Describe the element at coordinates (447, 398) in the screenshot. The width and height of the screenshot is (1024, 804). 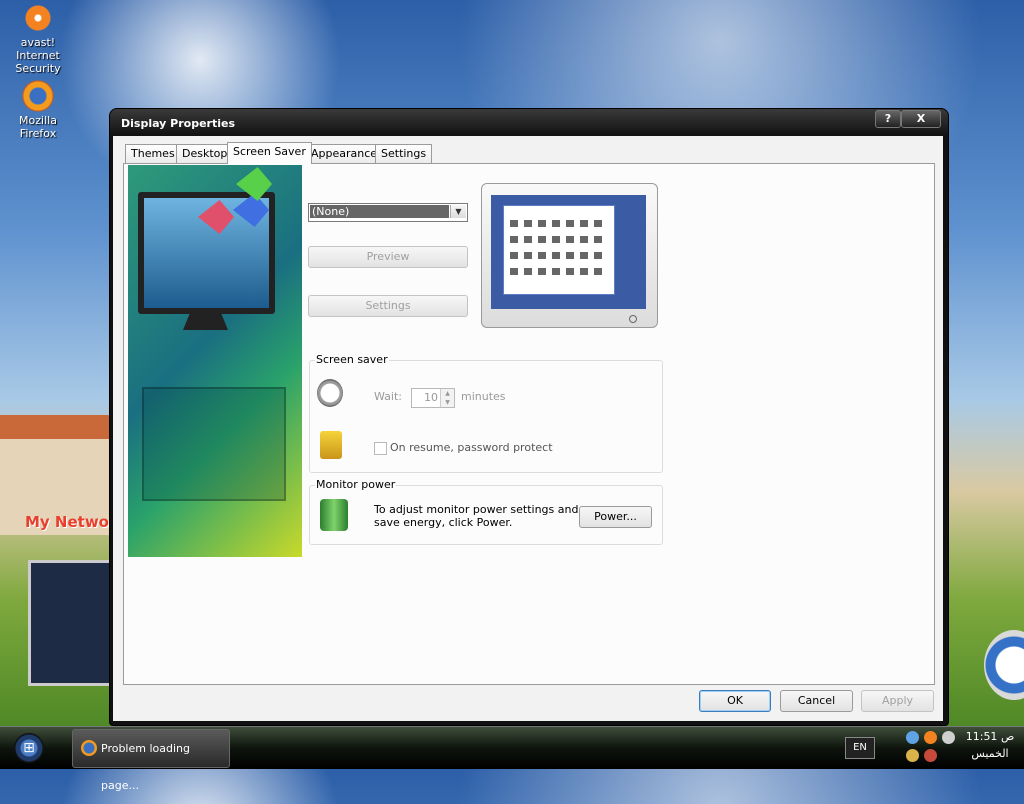
I see `spinner-arrows-icon: ▲ ▼` at that location.